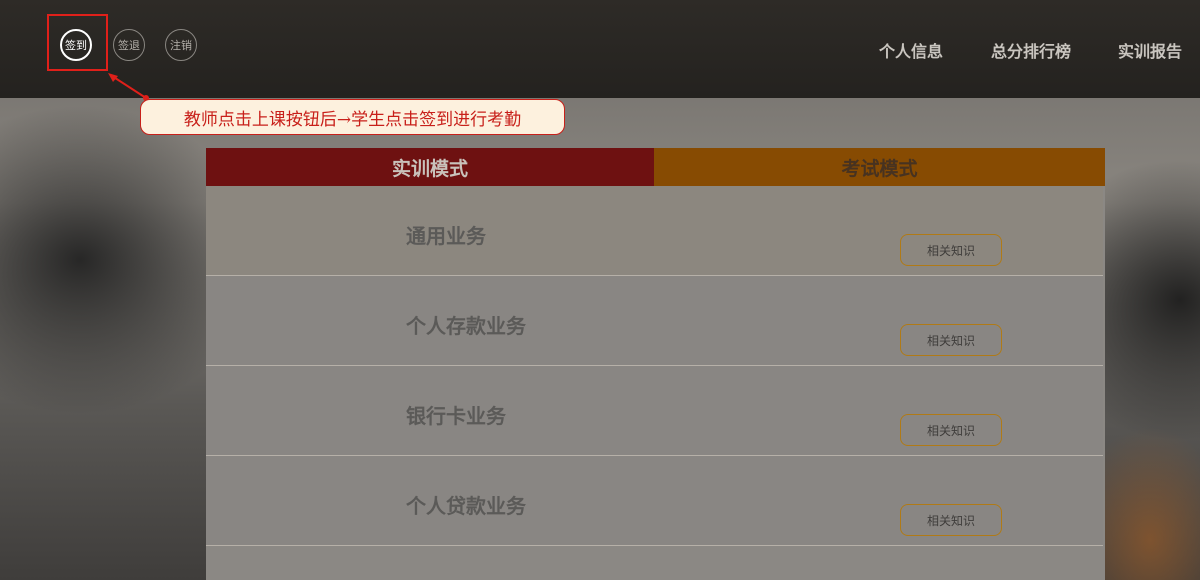 The image size is (1200, 580). I want to click on nav-training-report: 实训报告, so click(1150, 50).